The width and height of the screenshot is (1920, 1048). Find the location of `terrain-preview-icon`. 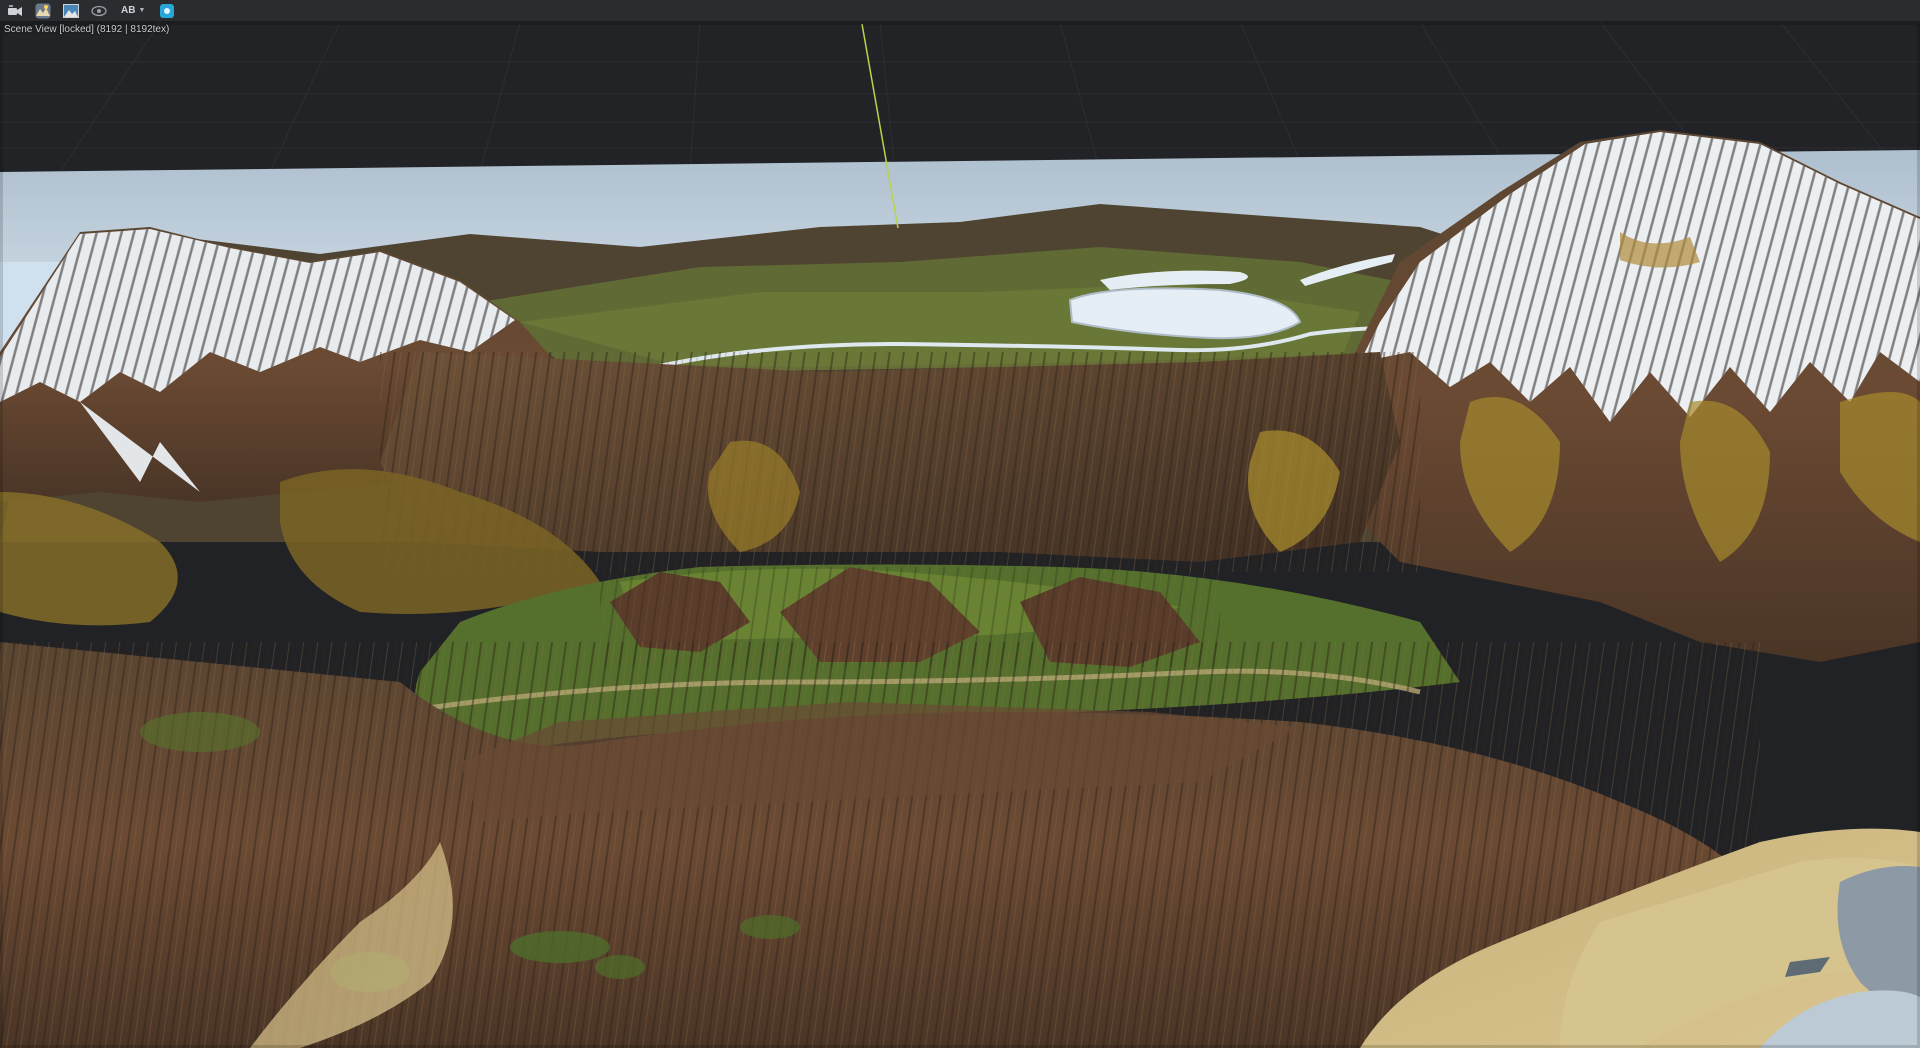

terrain-preview-icon is located at coordinates (43, 11).